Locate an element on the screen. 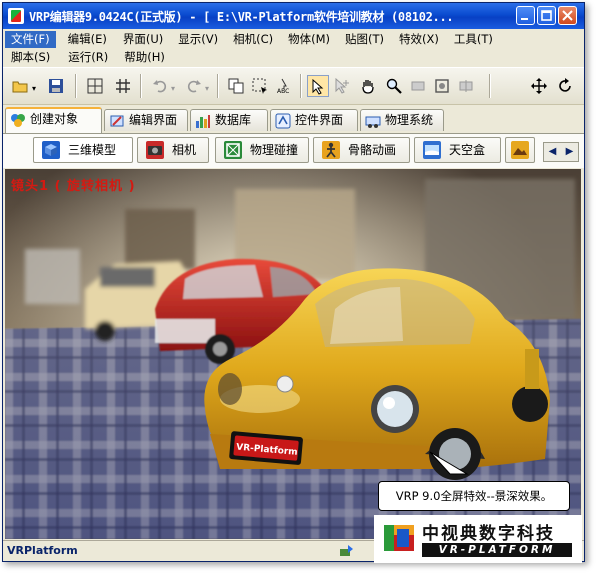 Image resolution: width=600 pixels, height=577 pixels. tab-database: 数据库 is located at coordinates (229, 120).